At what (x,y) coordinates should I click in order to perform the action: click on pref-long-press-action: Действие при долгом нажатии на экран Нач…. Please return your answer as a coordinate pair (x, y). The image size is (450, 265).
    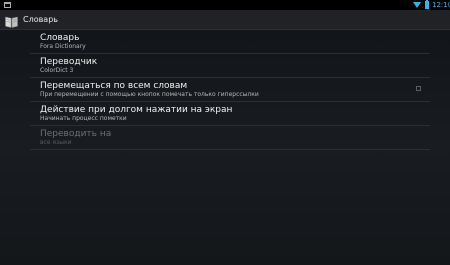
    Looking at the image, I should click on (230, 114).